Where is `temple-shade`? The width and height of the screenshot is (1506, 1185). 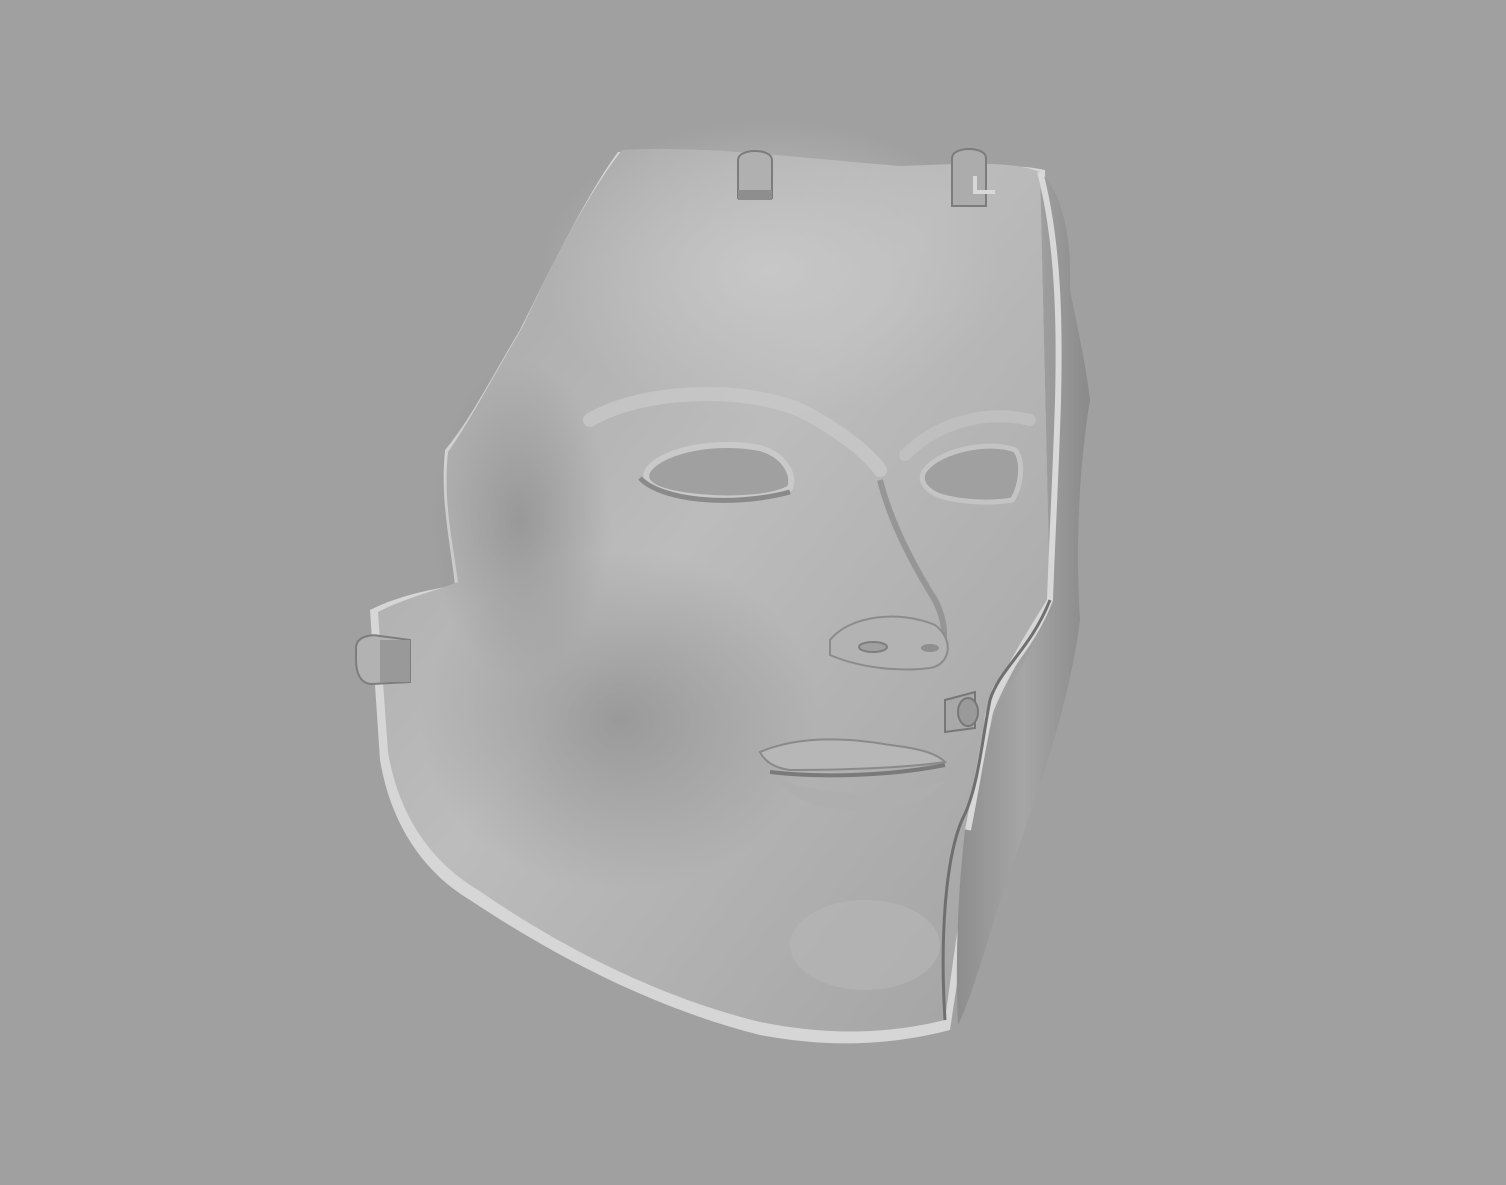 temple-shade is located at coordinates (520, 520).